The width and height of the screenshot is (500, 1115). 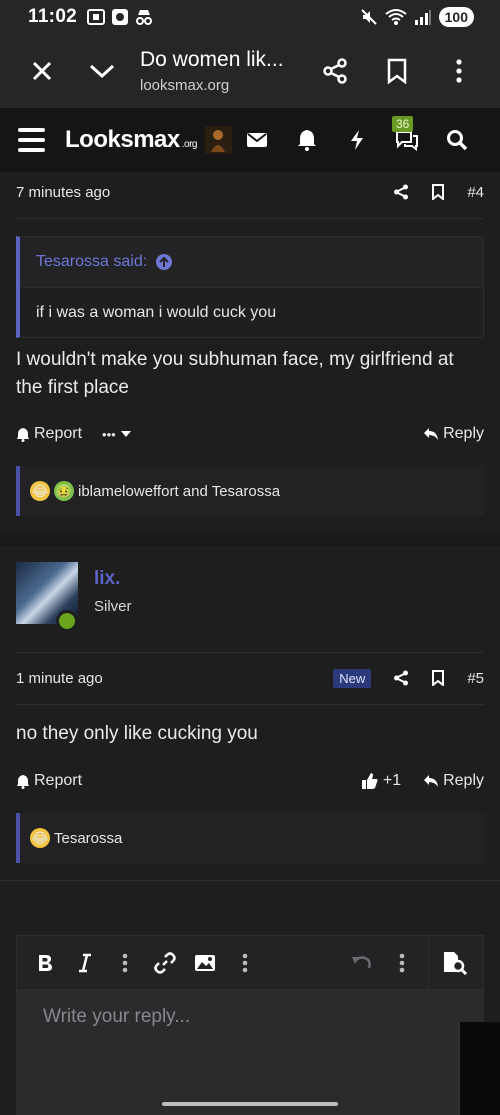 I want to click on username: lix., so click(x=107, y=579).